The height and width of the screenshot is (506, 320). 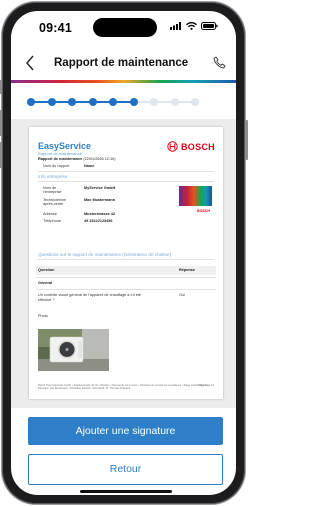 I want to click on heat-pump-photo, so click(x=73, y=350).